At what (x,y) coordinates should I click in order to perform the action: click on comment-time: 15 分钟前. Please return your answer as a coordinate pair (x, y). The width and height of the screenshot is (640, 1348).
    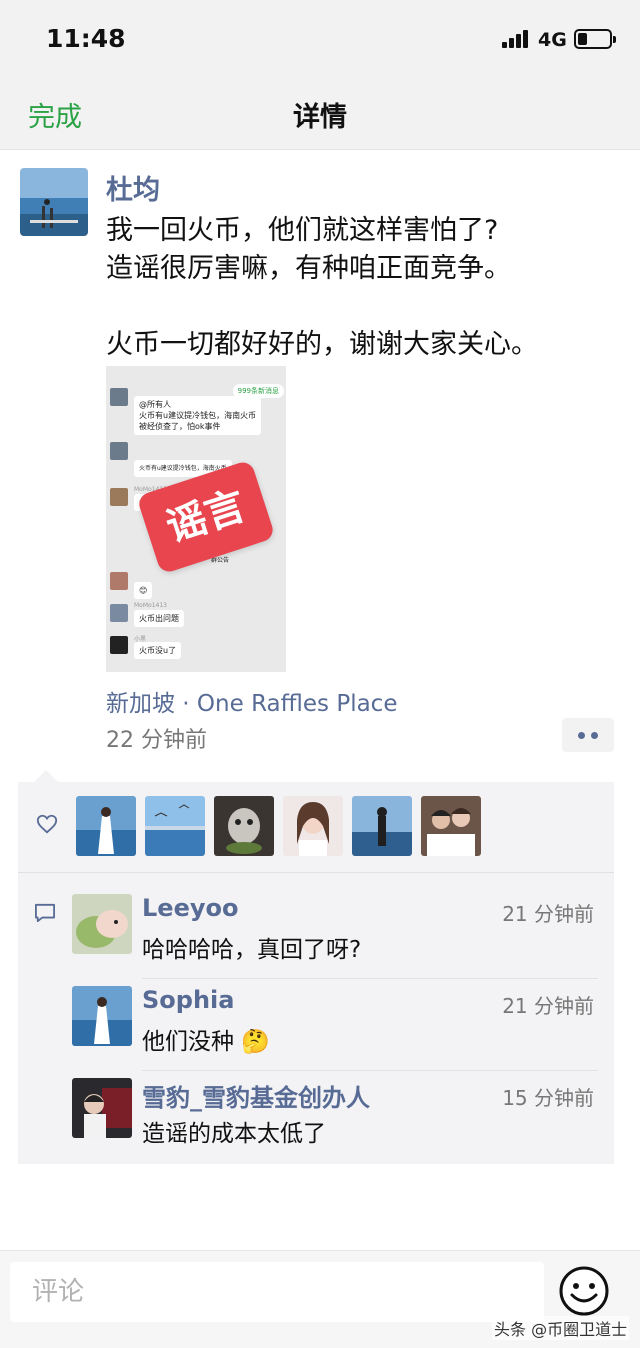
    Looking at the image, I should click on (548, 1098).